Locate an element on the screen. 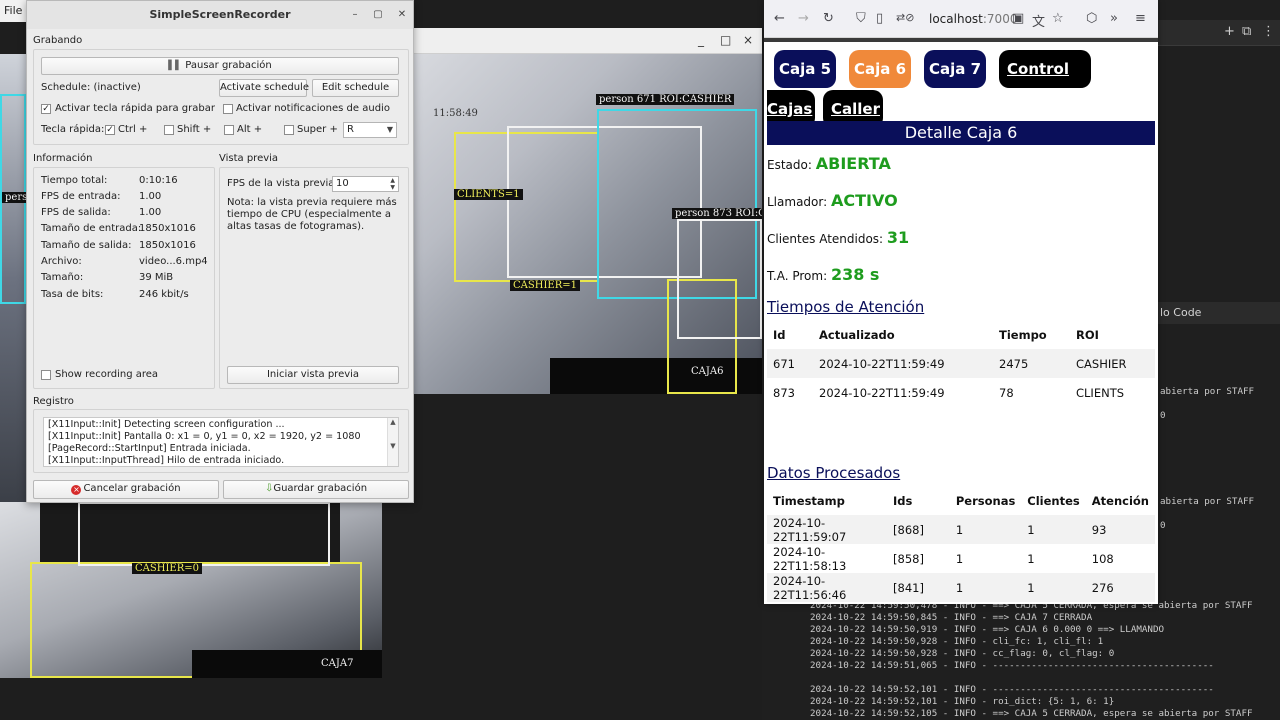 This screenshot has width=1280, height=720. nav-caja-7: Caja 7 is located at coordinates (955, 69).